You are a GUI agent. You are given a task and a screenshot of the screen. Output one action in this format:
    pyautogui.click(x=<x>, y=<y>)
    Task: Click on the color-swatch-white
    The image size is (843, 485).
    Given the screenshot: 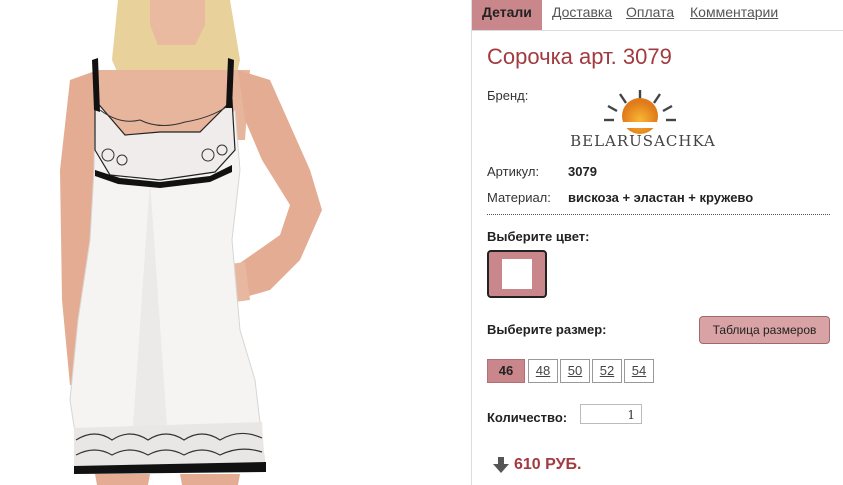 What is the action you would take?
    pyautogui.click(x=517, y=274)
    